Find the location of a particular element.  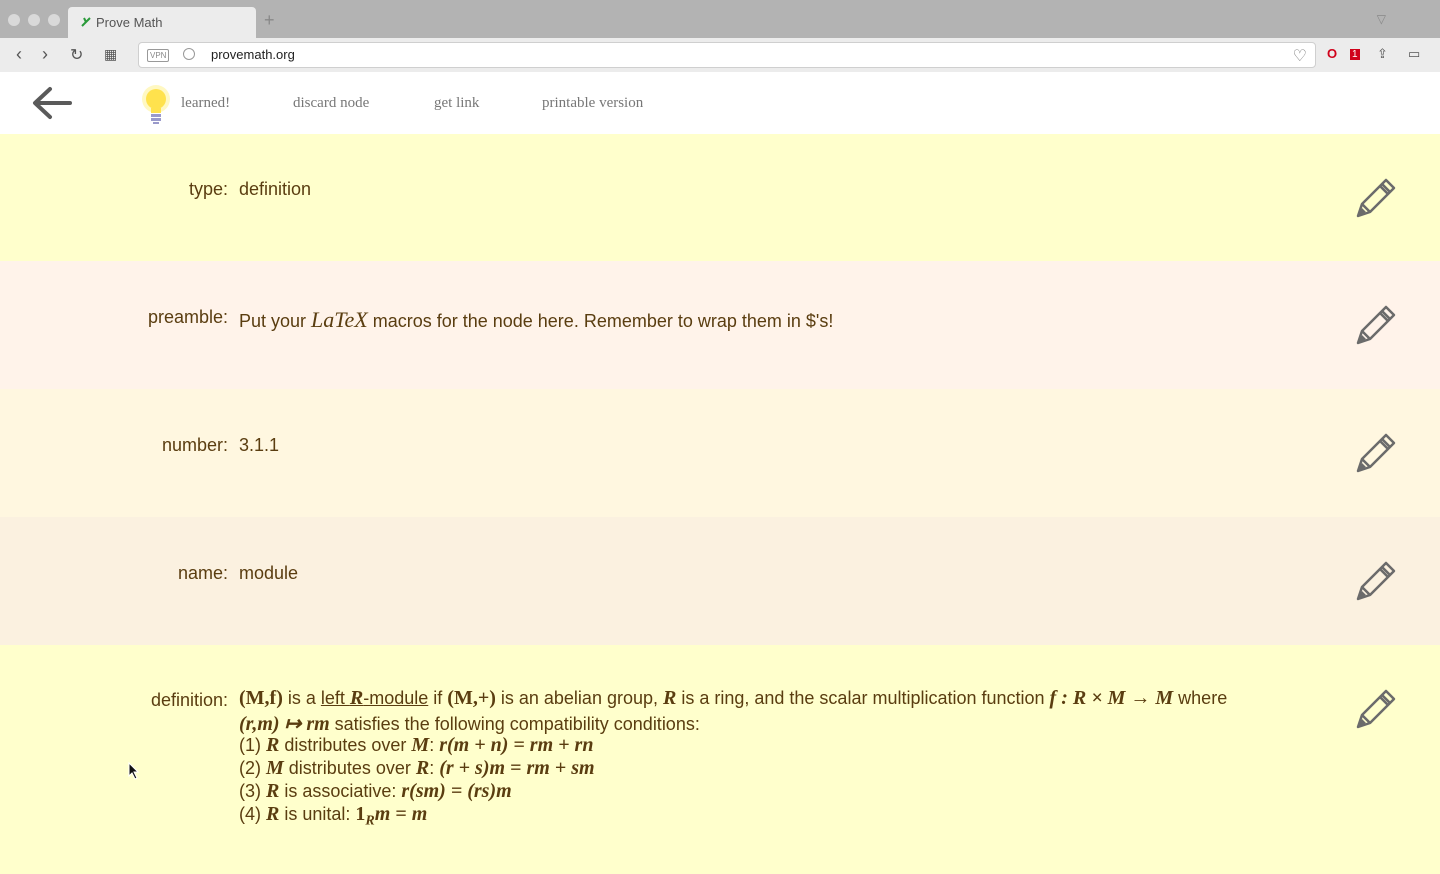

field-value: definition is located at coordinates (275, 189).